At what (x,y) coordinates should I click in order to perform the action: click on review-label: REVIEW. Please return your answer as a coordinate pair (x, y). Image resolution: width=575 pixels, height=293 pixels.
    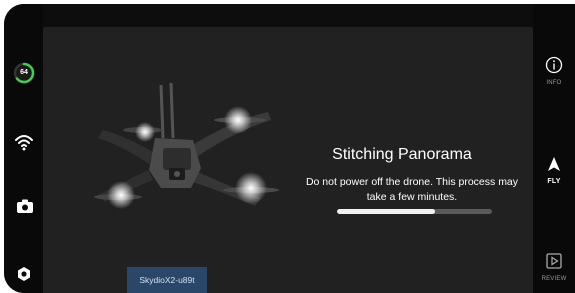
    Looking at the image, I should click on (554, 279).